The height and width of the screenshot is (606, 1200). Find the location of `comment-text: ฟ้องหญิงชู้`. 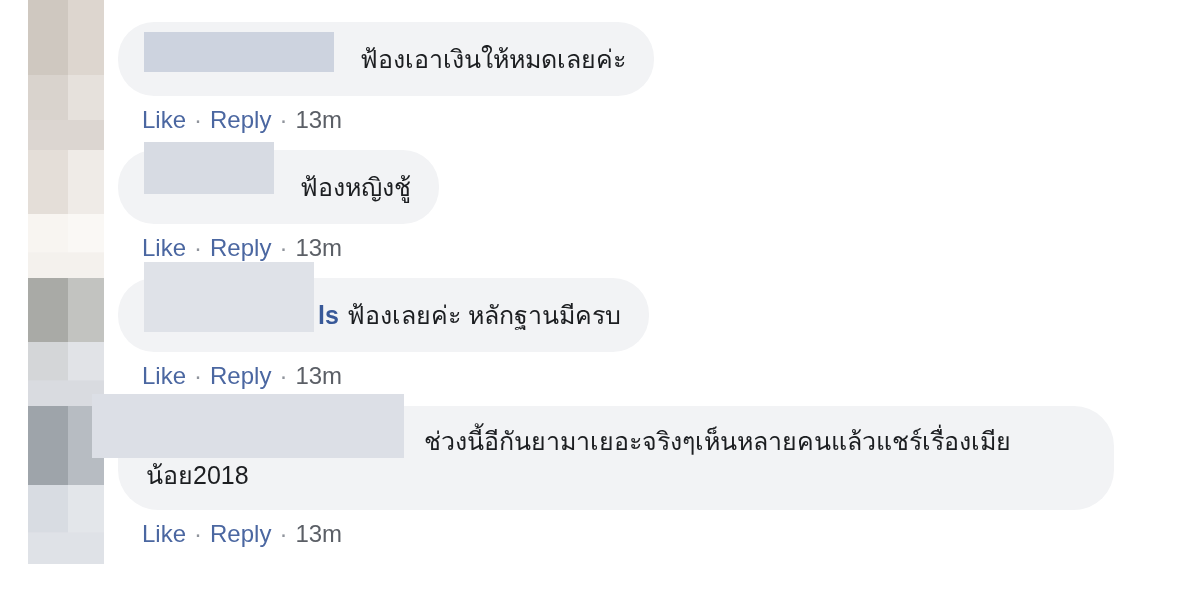

comment-text: ฟ้องหญิงชู้ is located at coordinates (355, 187).